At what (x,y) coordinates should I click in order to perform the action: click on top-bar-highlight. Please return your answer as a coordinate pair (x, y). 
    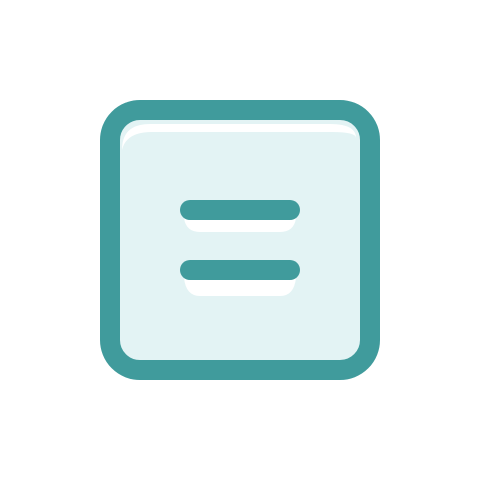
    Looking at the image, I should click on (240, 225).